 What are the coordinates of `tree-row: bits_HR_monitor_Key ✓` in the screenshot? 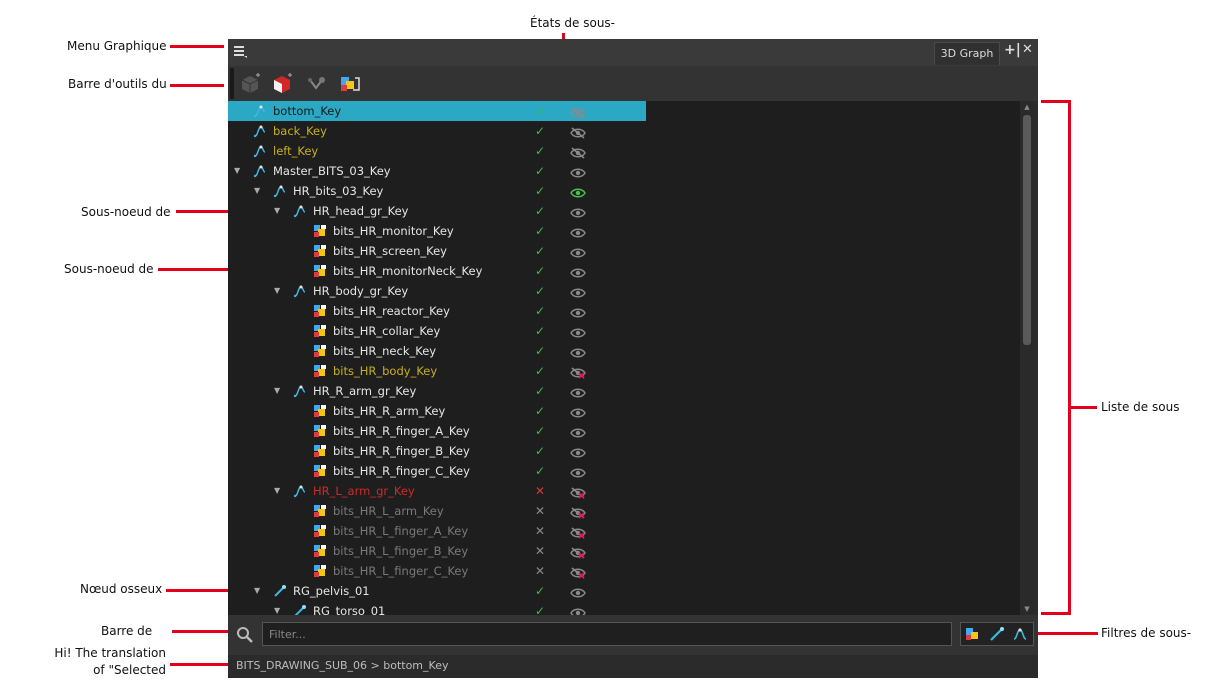 It's located at (624, 231).